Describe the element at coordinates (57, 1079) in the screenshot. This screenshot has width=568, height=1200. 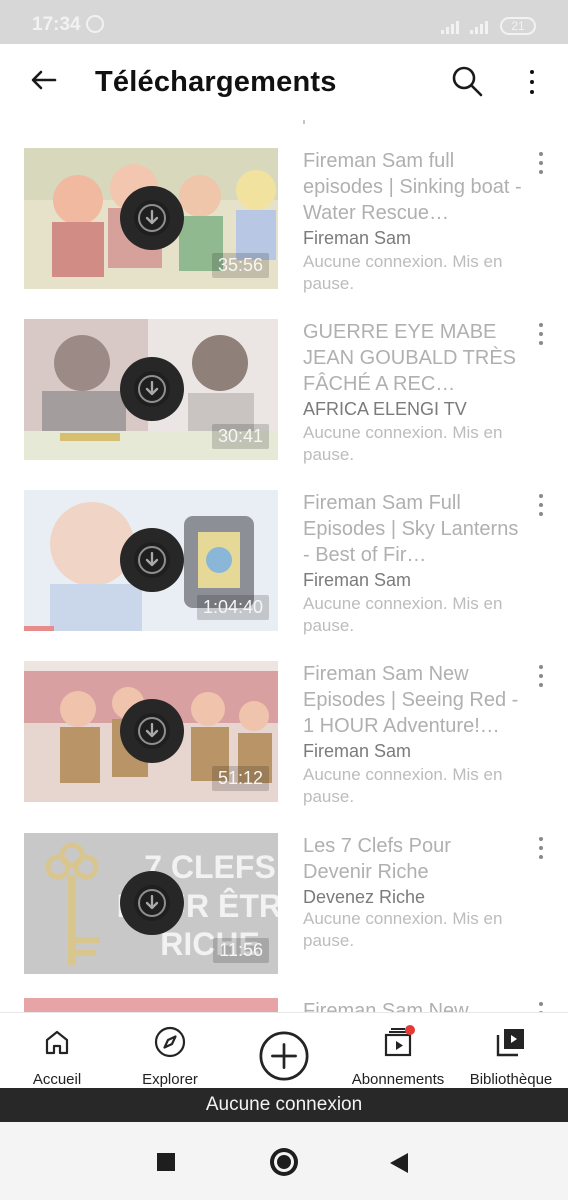
I see `nav-home-label: Accueil` at that location.